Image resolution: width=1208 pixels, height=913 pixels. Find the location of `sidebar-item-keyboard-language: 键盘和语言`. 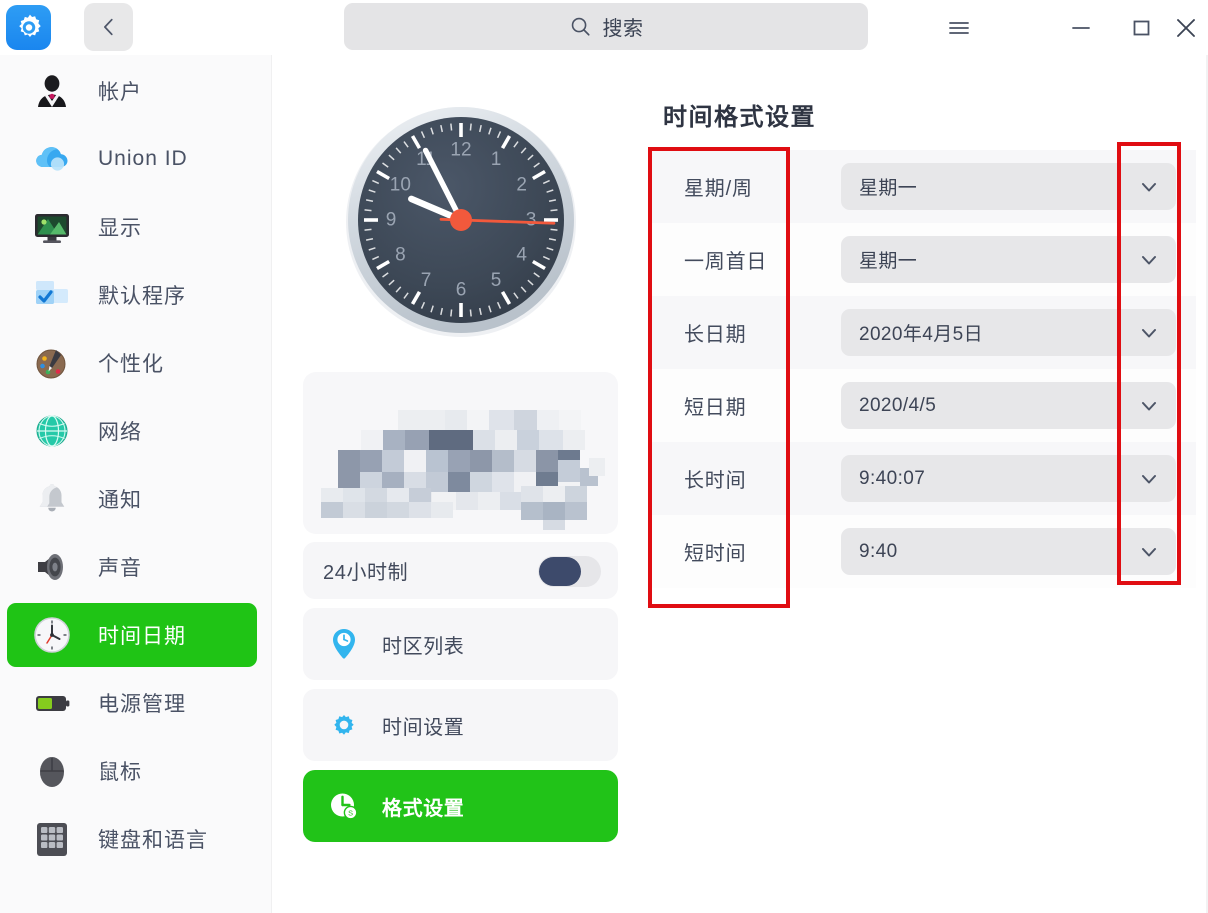

sidebar-item-keyboard-language: 键盘和语言 is located at coordinates (132, 839).